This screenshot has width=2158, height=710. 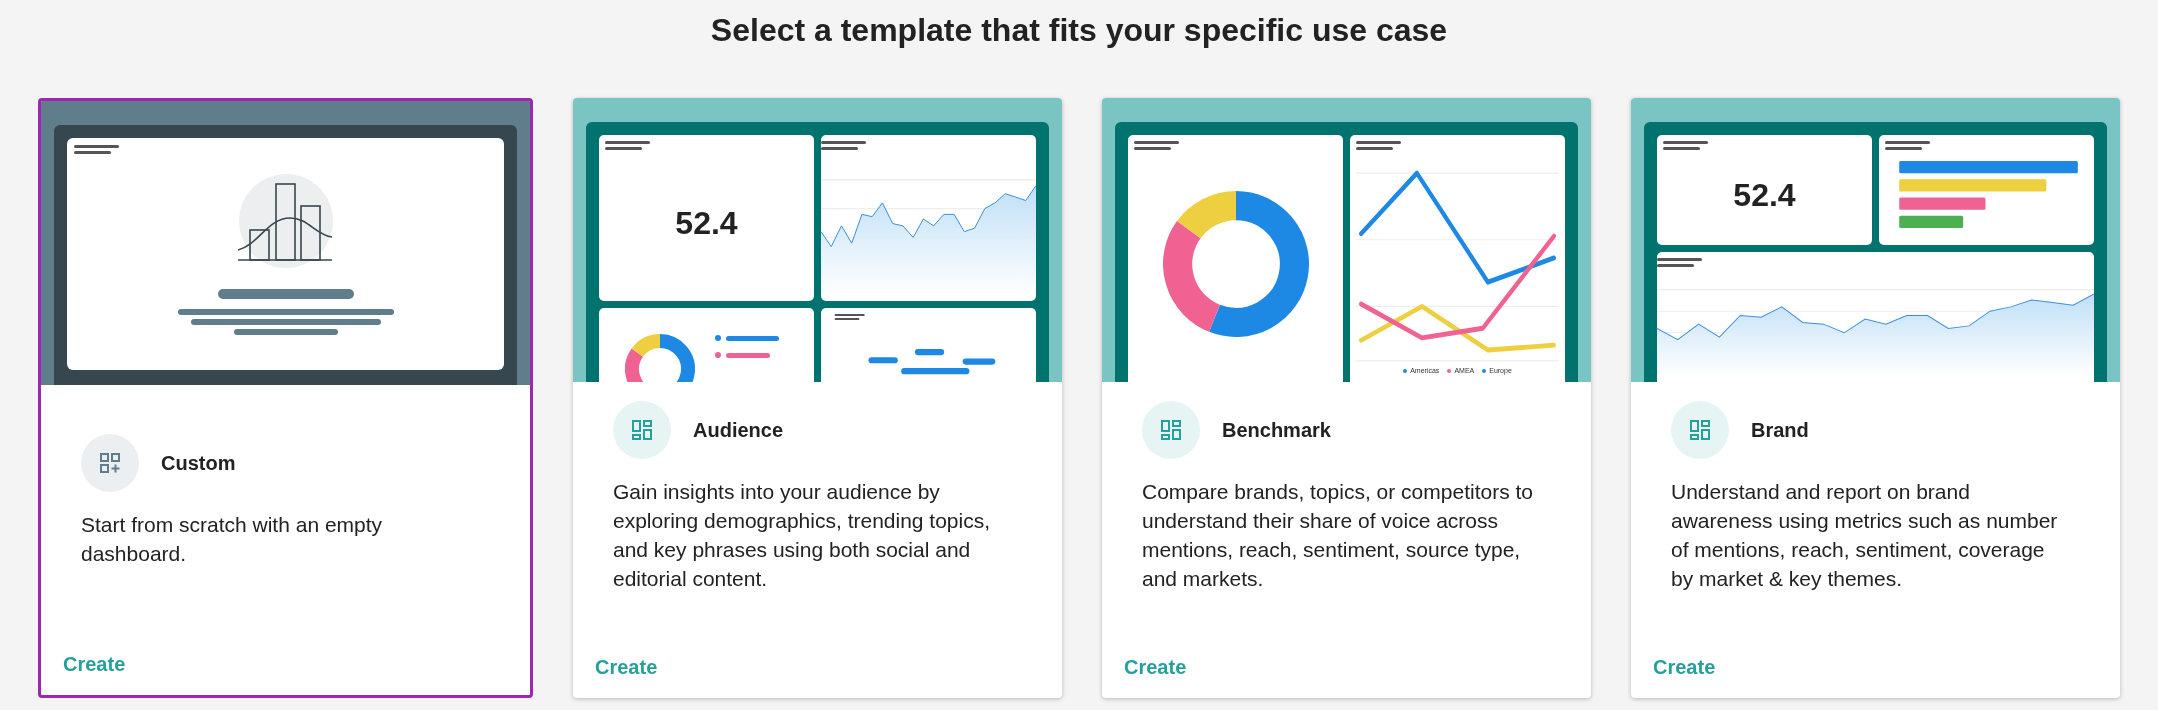 I want to click on template-description: Compare brands, topics, or competitors to understand their share of voice across mentions, reach, sentiment, source type, and markets., so click(x=1338, y=535).